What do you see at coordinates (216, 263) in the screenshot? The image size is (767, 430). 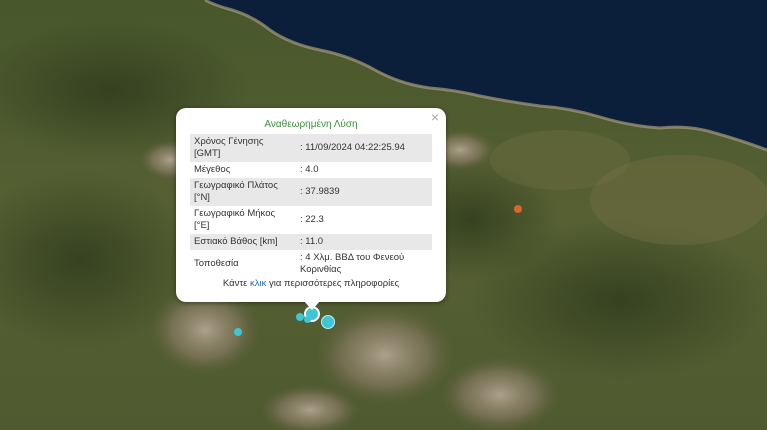 I see `location-label: Τοποθεσία` at bounding box center [216, 263].